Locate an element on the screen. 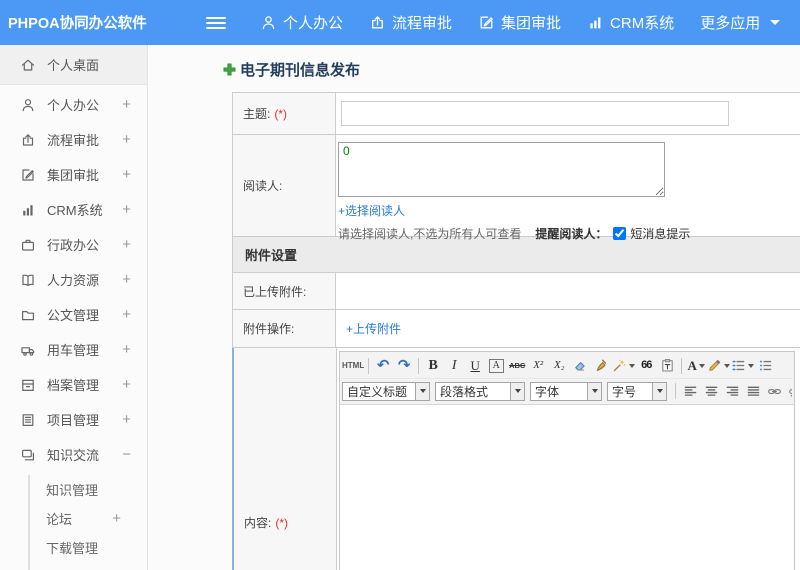  readers-hint-line: 请选择阅读人,不选为所有人可查看 提醒阅读人： 短消息提示 is located at coordinates (569, 233).